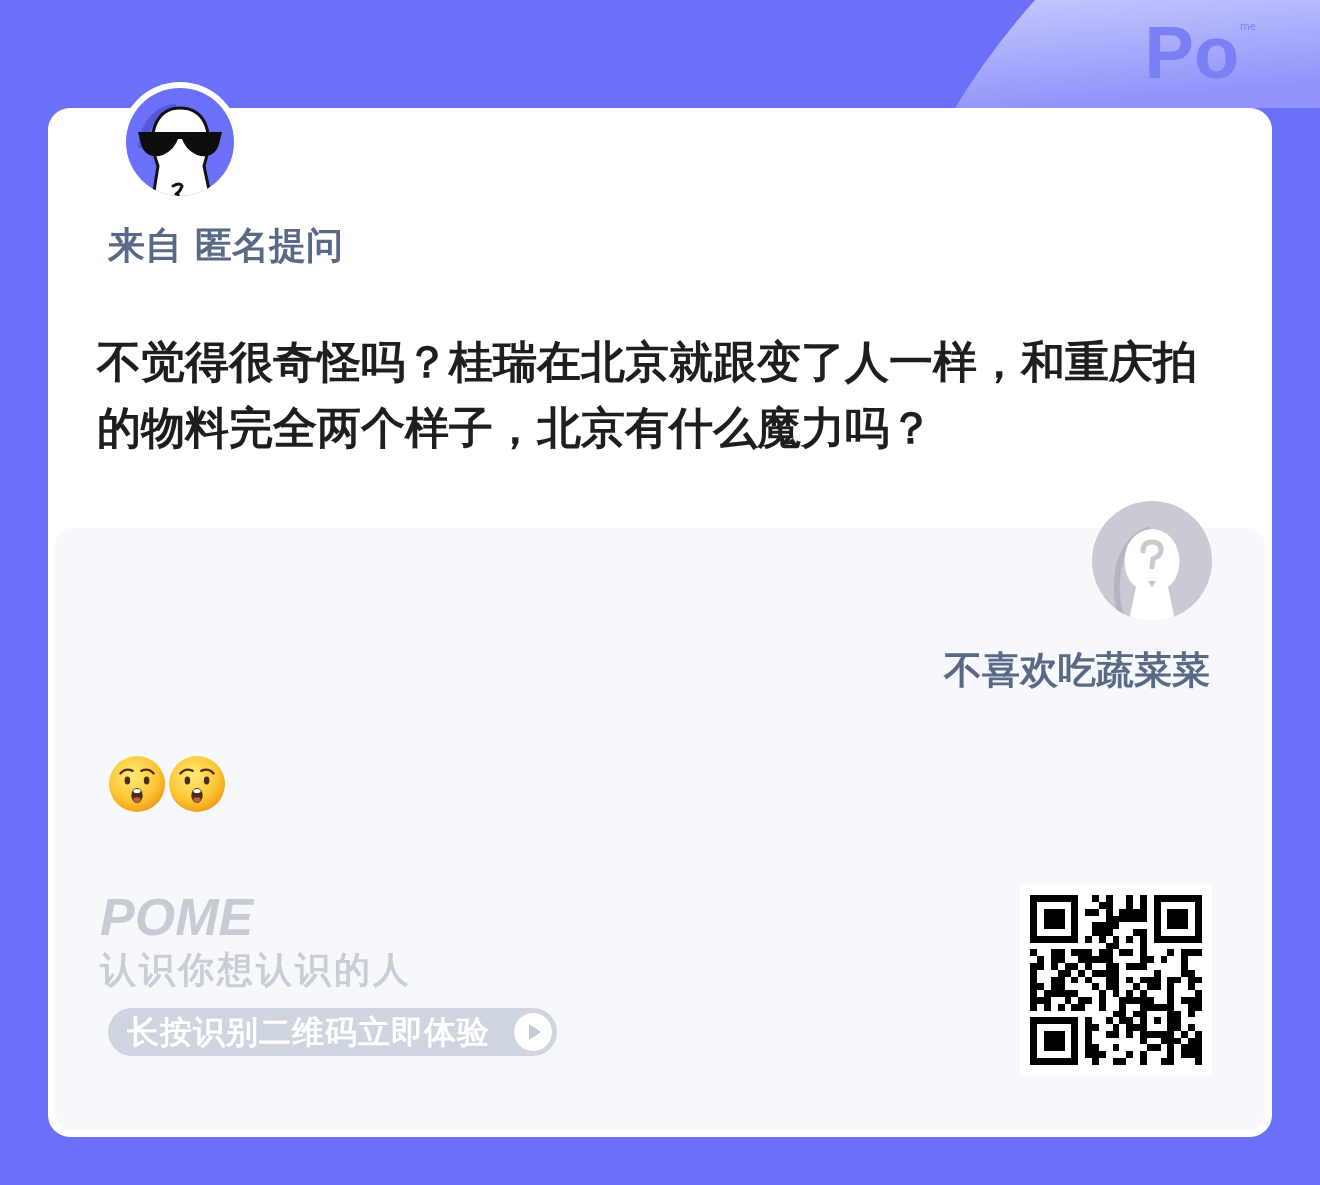 Image resolution: width=1320 pixels, height=1185 pixels. I want to click on sender-label: 来自 匿名提问, so click(225, 246).